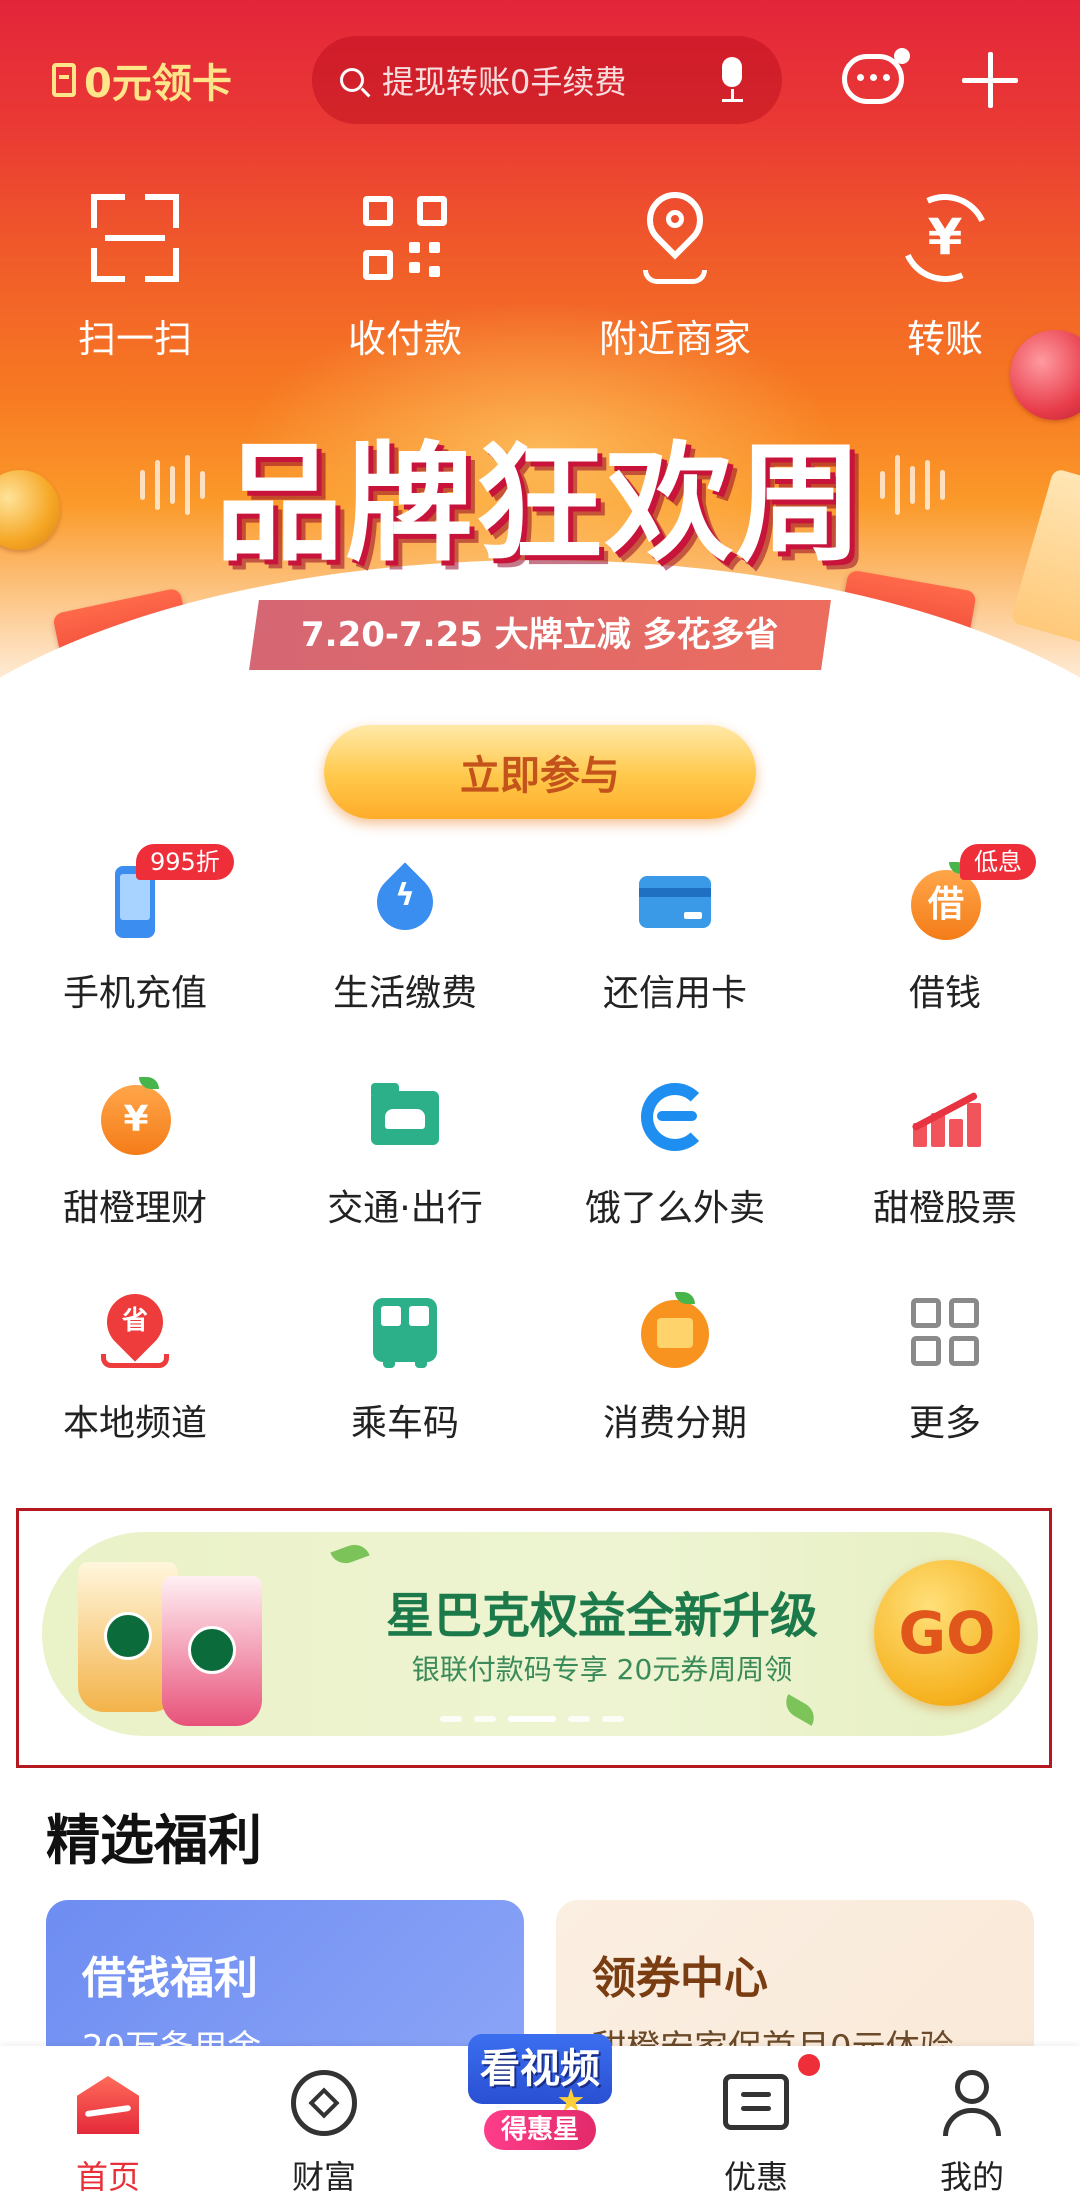  Describe the element at coordinates (947, 1633) in the screenshot. I see `go-button: GO` at that location.